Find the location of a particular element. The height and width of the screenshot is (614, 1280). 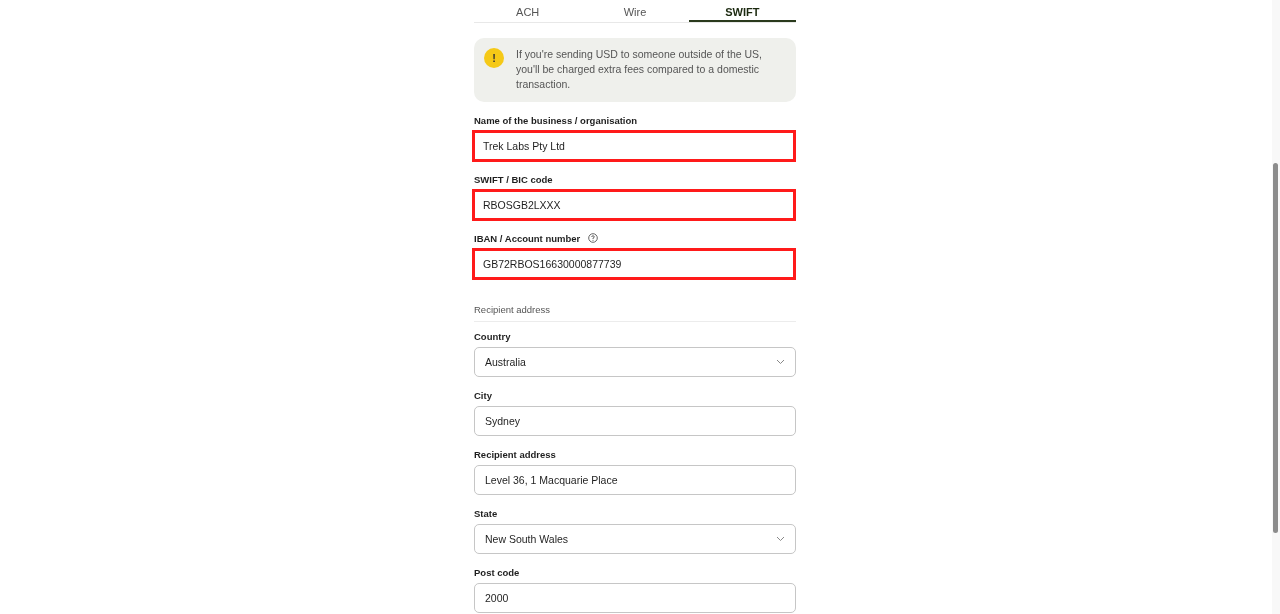

input-field: RBOSGB2LXXX is located at coordinates (634, 205).